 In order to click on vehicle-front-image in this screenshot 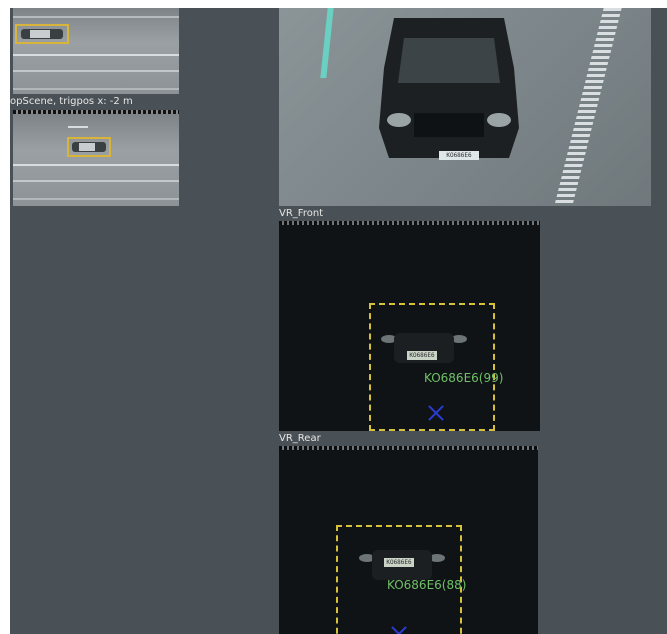, I will do `click(449, 88)`.